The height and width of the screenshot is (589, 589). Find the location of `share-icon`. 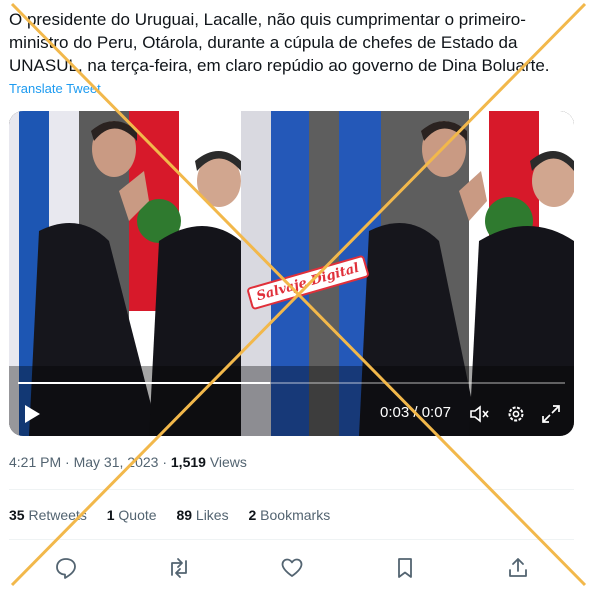

share-icon is located at coordinates (518, 568).